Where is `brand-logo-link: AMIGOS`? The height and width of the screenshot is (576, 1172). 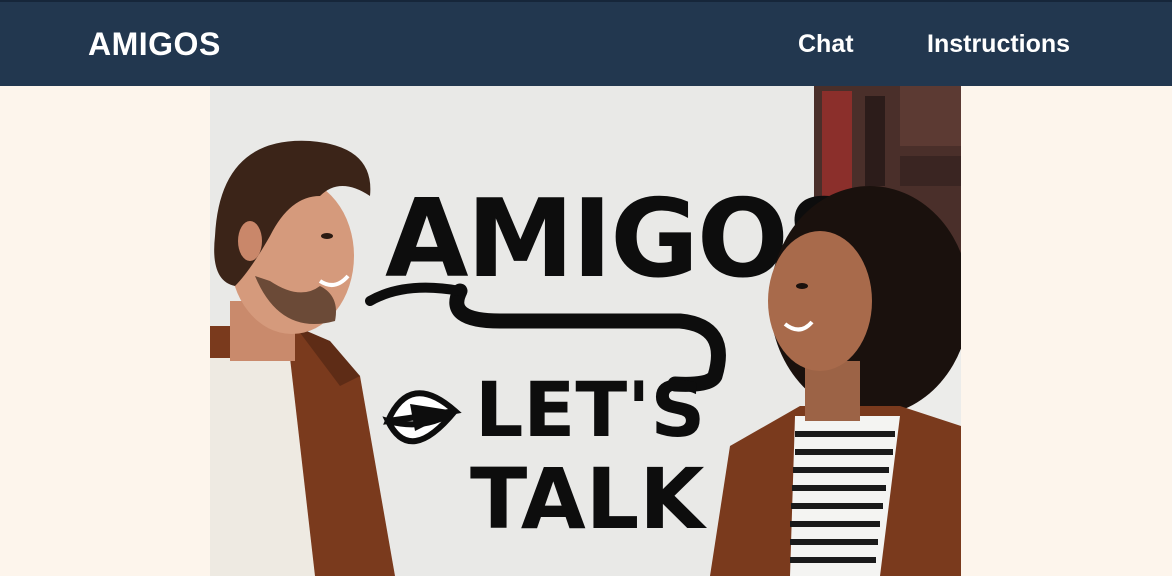 brand-logo-link: AMIGOS is located at coordinates (154, 44).